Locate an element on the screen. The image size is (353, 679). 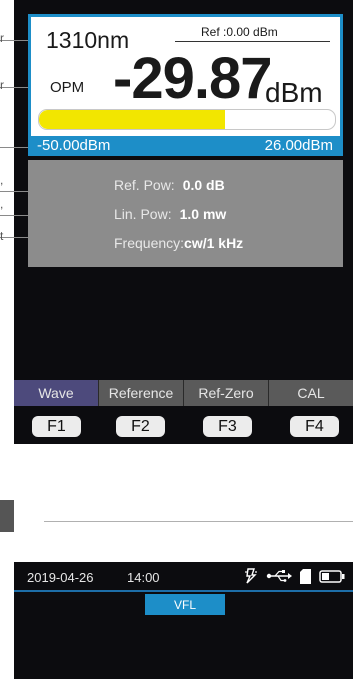
f4-key: F4 is located at coordinates (314, 426).